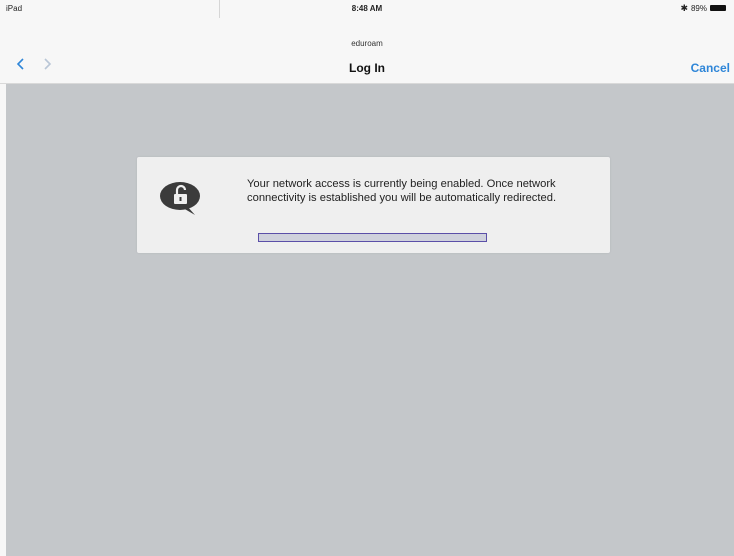 Image resolution: width=734 pixels, height=556 pixels. Describe the element at coordinates (710, 68) in the screenshot. I see `cancel-button: Cancel` at that location.